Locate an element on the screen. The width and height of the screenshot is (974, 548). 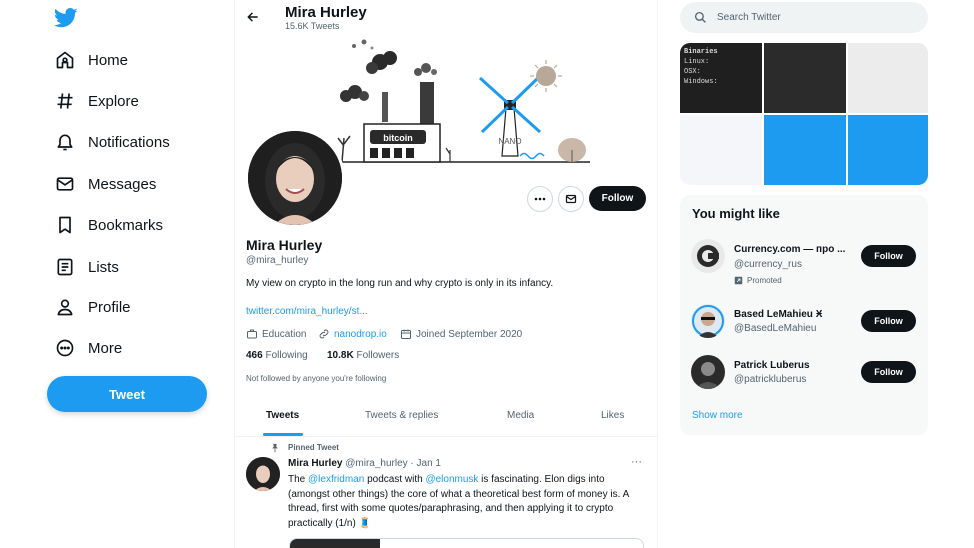
nav-bookmarks: Bookmarks is located at coordinates (107, 225).